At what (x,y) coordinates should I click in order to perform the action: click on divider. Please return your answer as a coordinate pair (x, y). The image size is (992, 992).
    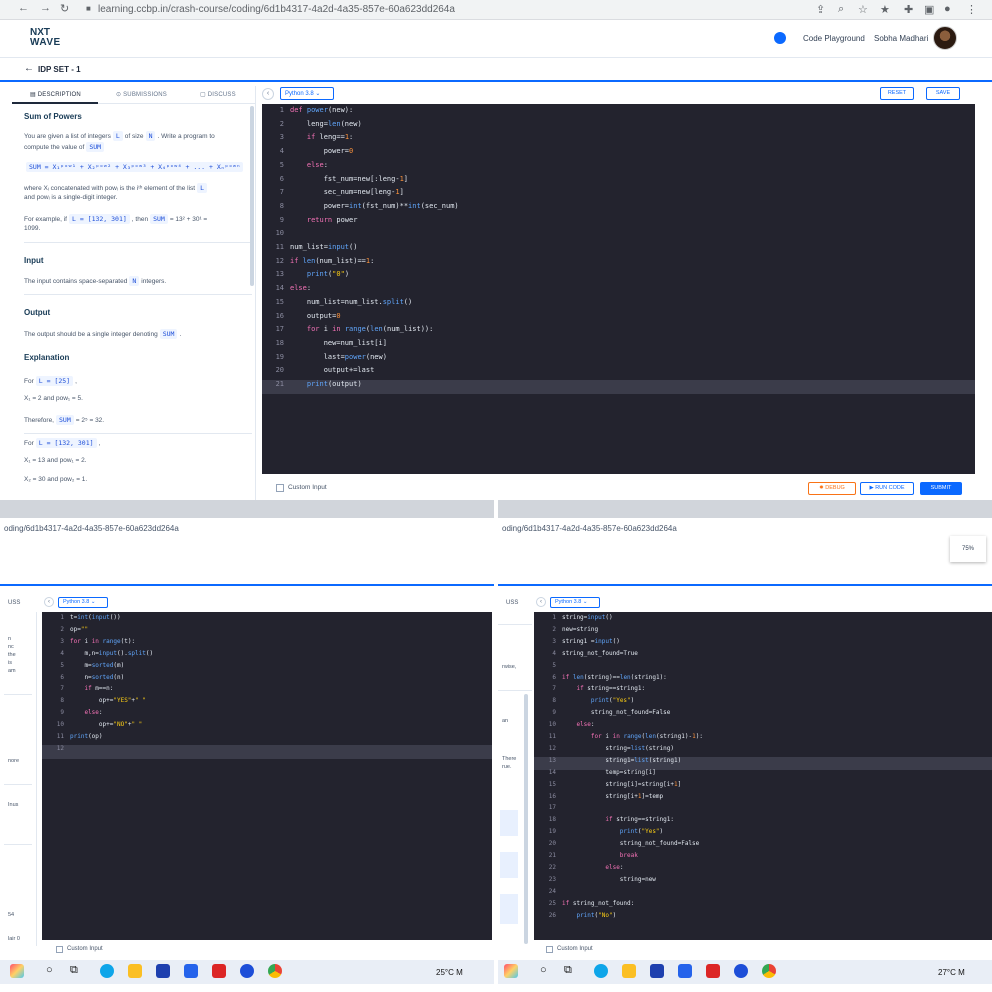
    Looking at the image, I should click on (138, 294).